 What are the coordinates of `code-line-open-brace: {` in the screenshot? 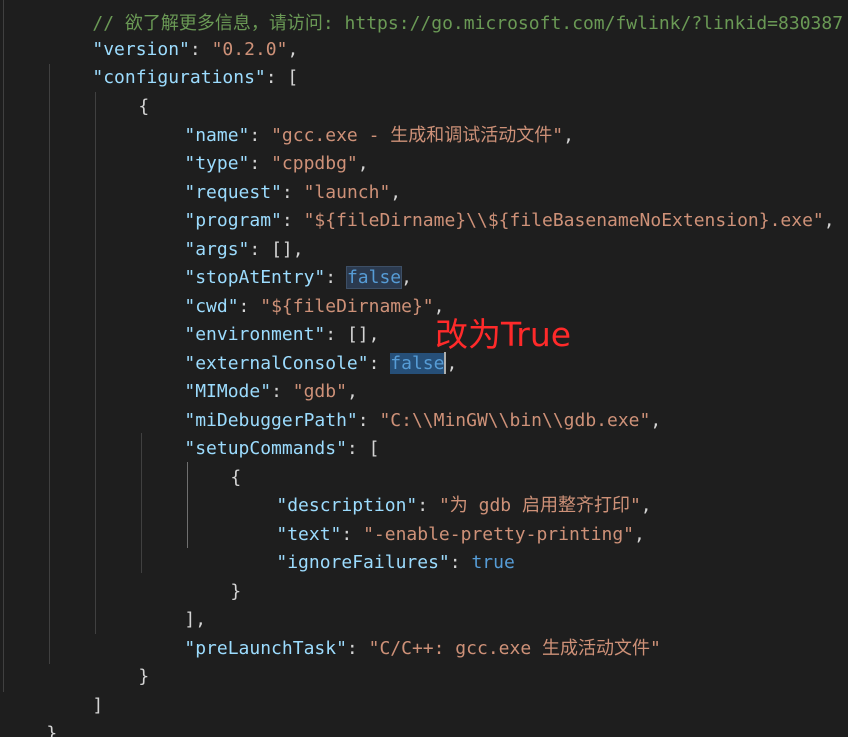 It's located at (144, 106).